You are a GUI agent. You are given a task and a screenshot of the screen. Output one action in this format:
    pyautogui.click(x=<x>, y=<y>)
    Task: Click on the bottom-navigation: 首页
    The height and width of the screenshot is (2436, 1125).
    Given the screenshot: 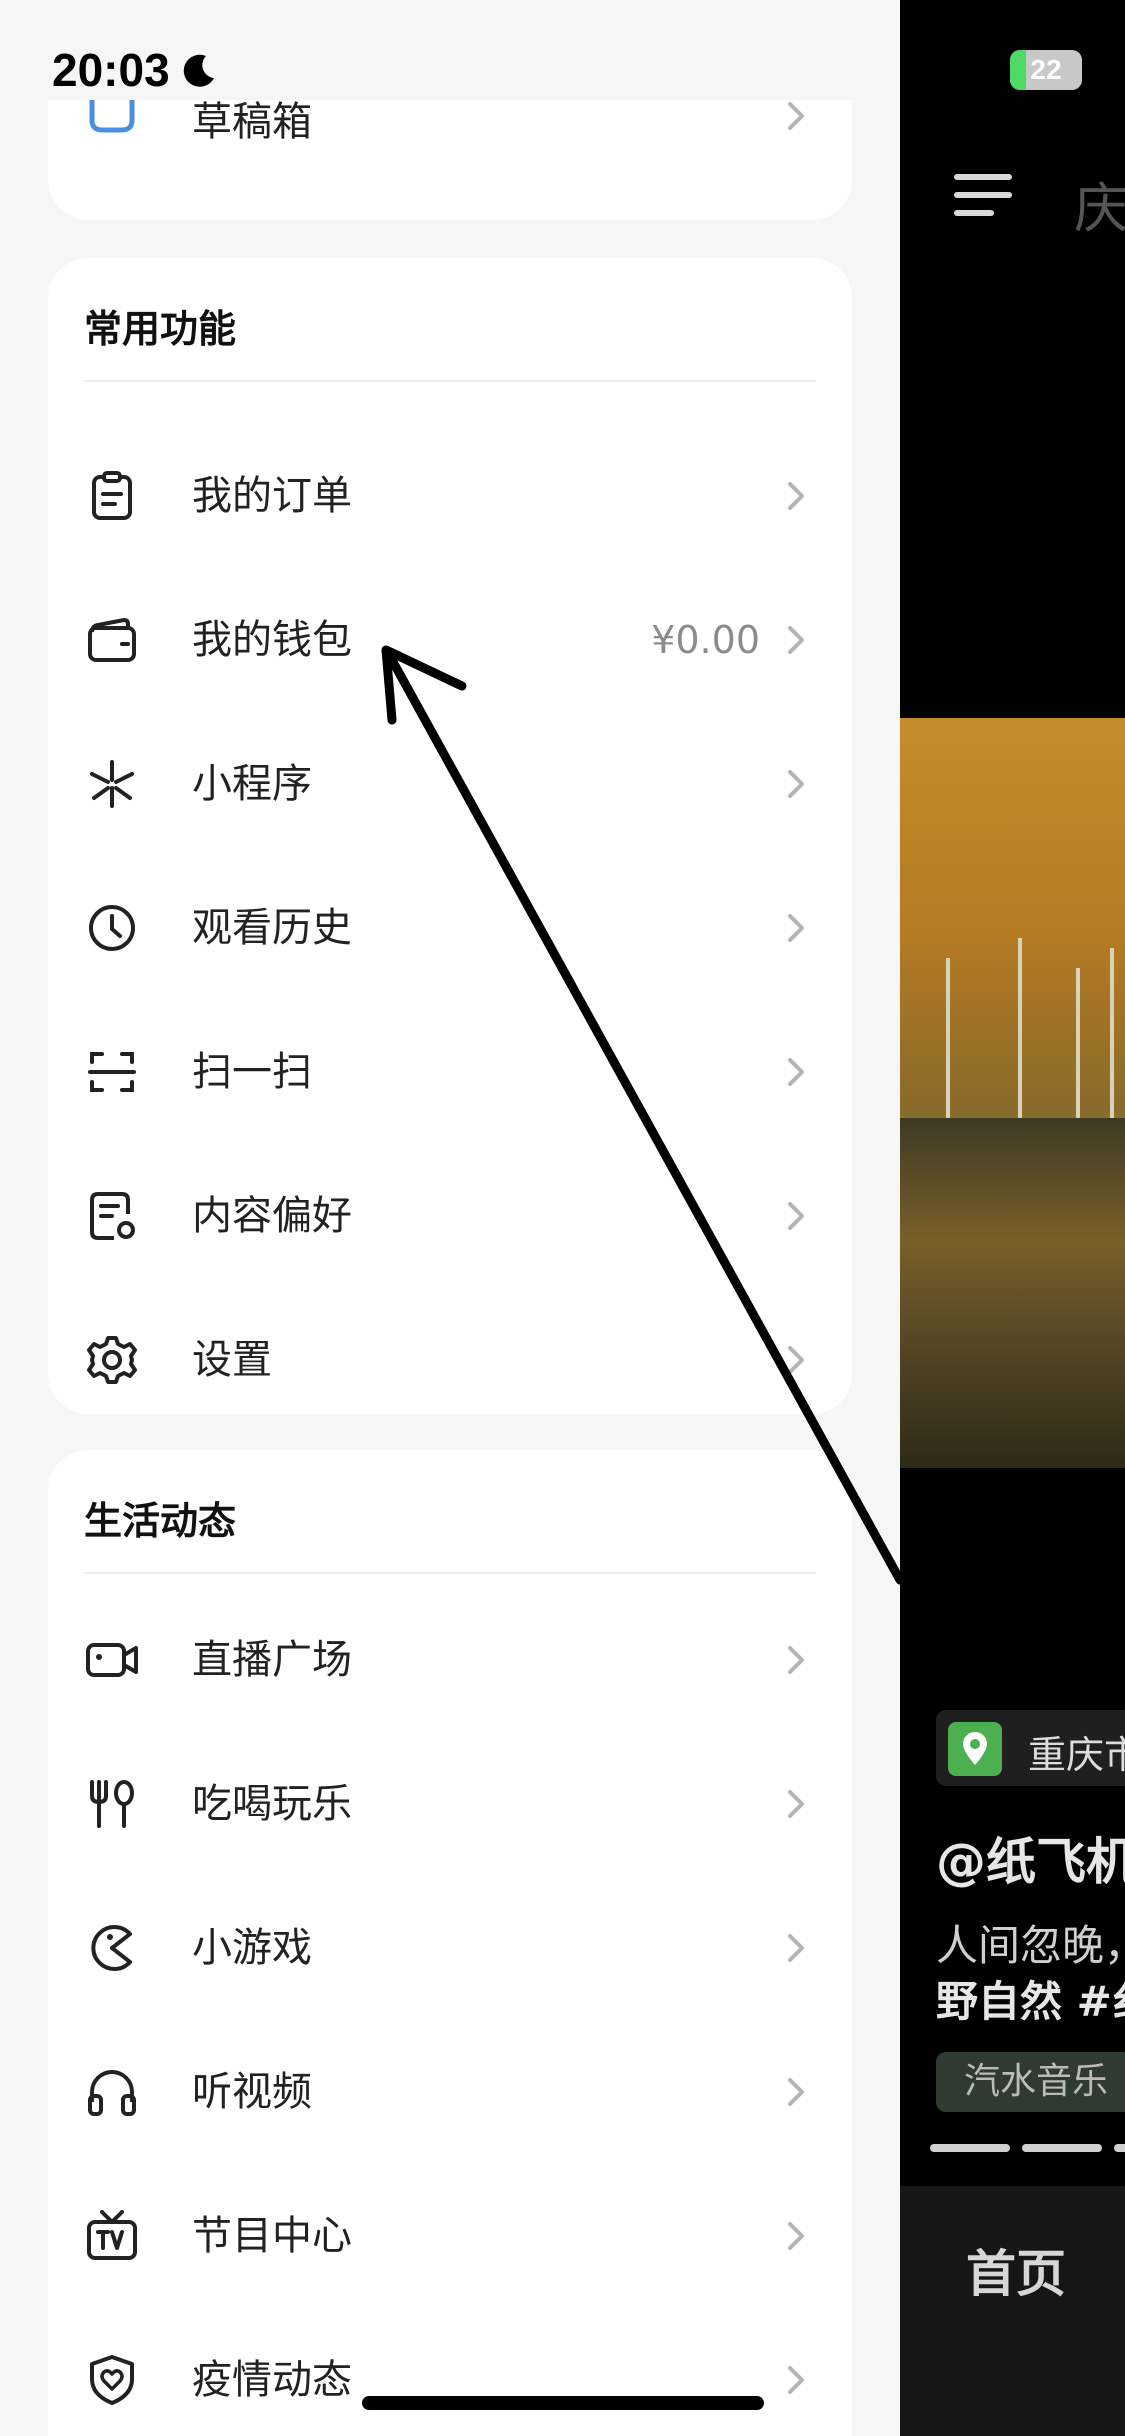 What is the action you would take?
    pyautogui.click(x=1012, y=2311)
    